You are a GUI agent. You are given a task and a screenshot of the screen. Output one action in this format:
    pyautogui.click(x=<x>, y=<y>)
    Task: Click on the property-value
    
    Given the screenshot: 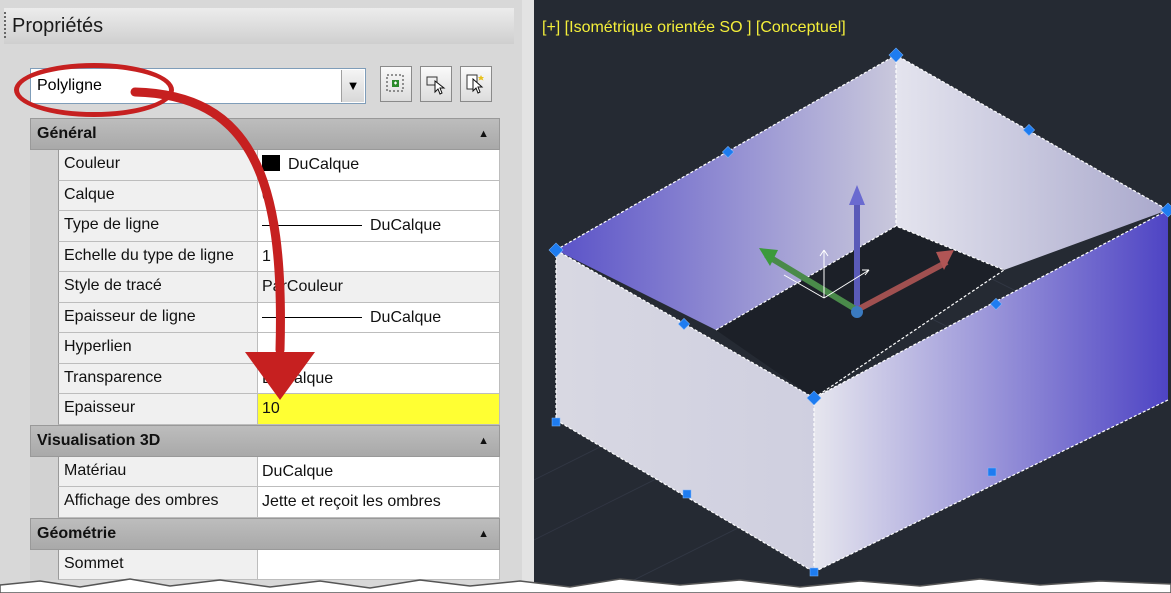 What is the action you would take?
    pyautogui.click(x=379, y=348)
    